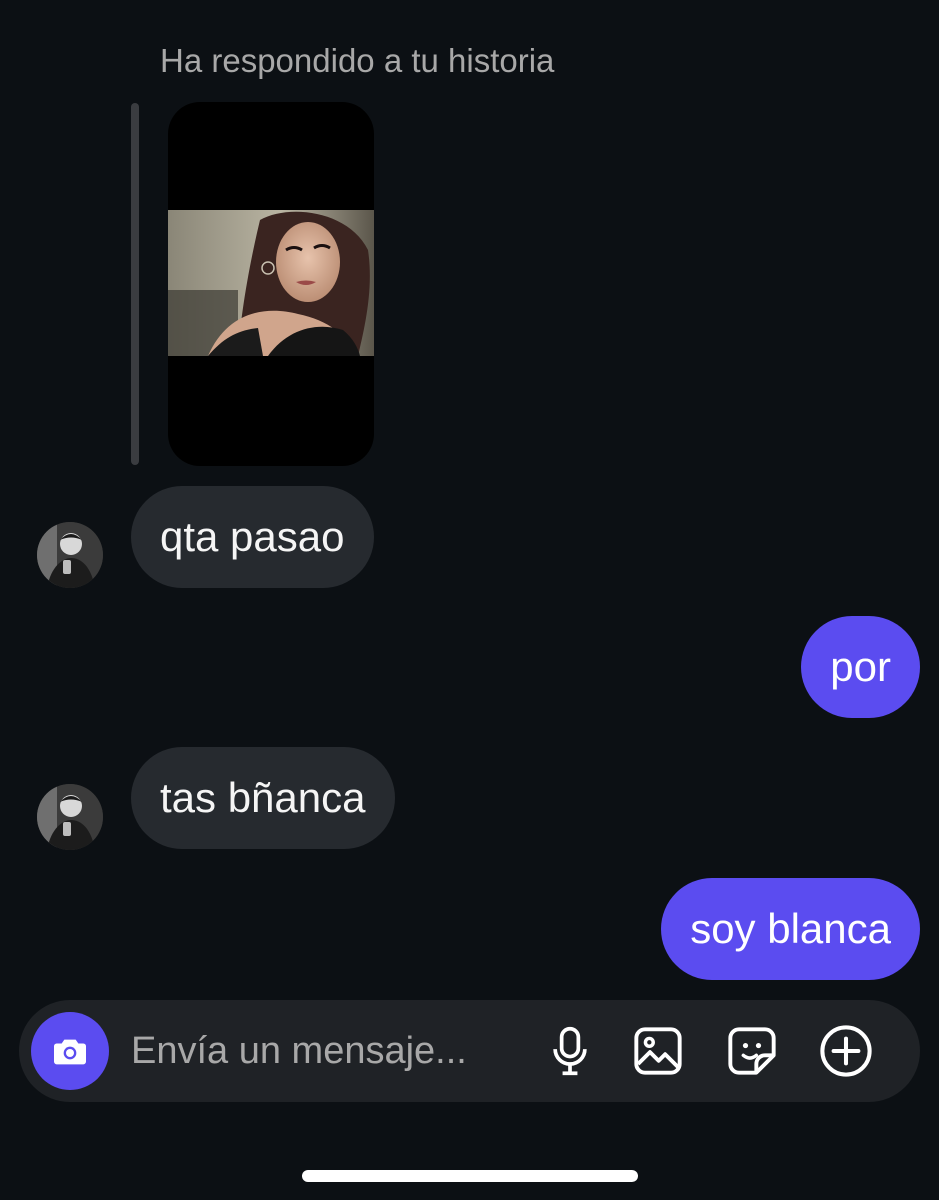  I want to click on sticker-icon, so click(752, 1051).